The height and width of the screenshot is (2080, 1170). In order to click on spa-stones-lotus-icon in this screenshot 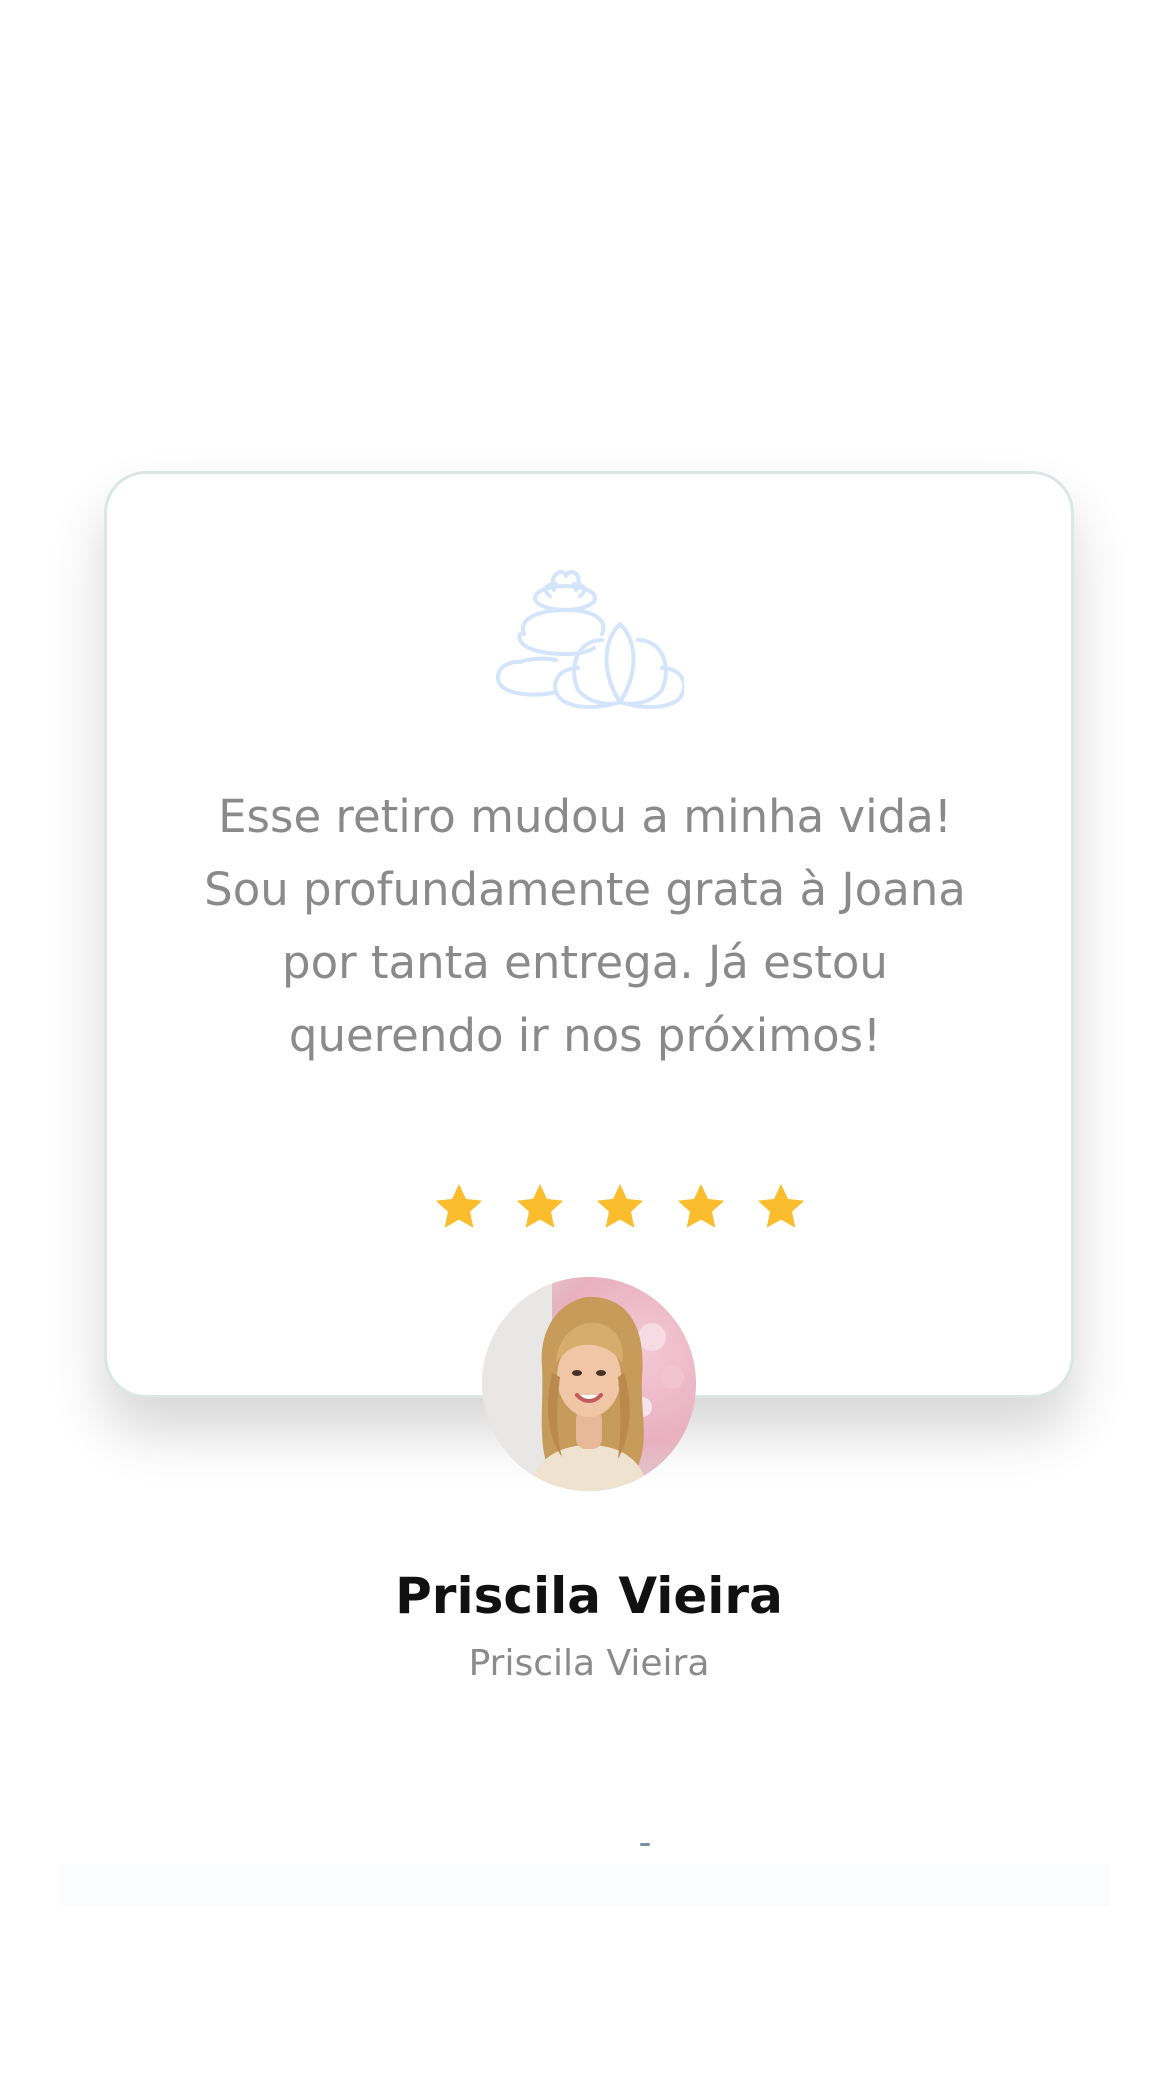, I will do `click(589, 639)`.